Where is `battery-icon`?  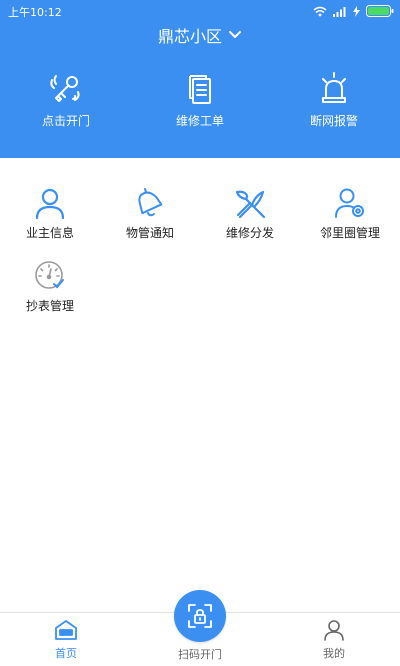 battery-icon is located at coordinates (380, 11).